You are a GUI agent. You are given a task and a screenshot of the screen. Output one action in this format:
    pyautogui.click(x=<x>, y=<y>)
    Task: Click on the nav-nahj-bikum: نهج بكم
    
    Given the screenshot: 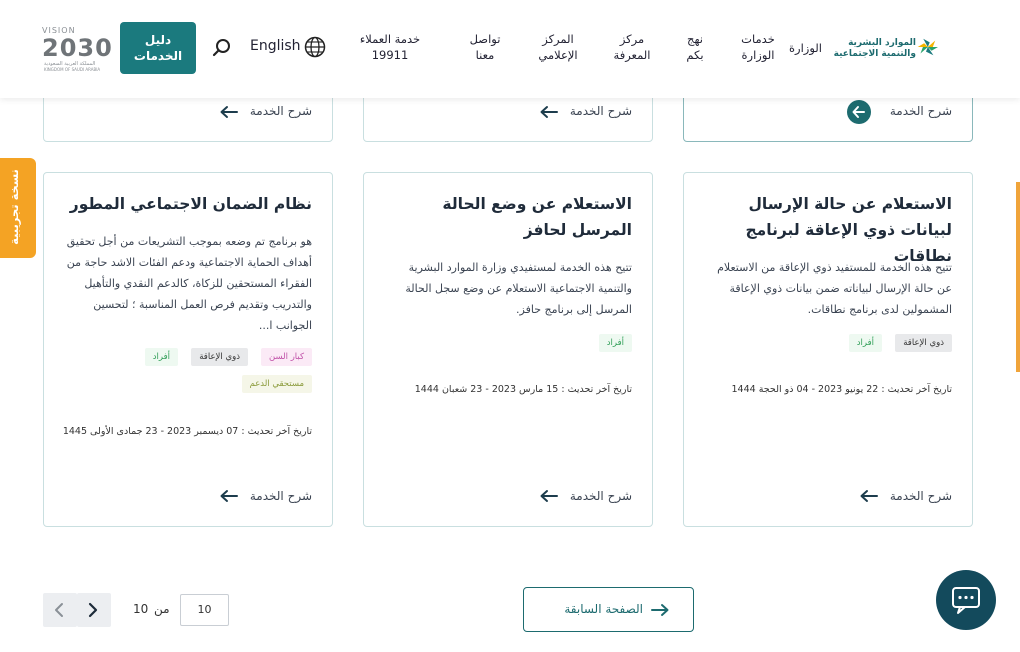 What is the action you would take?
    pyautogui.click(x=695, y=47)
    